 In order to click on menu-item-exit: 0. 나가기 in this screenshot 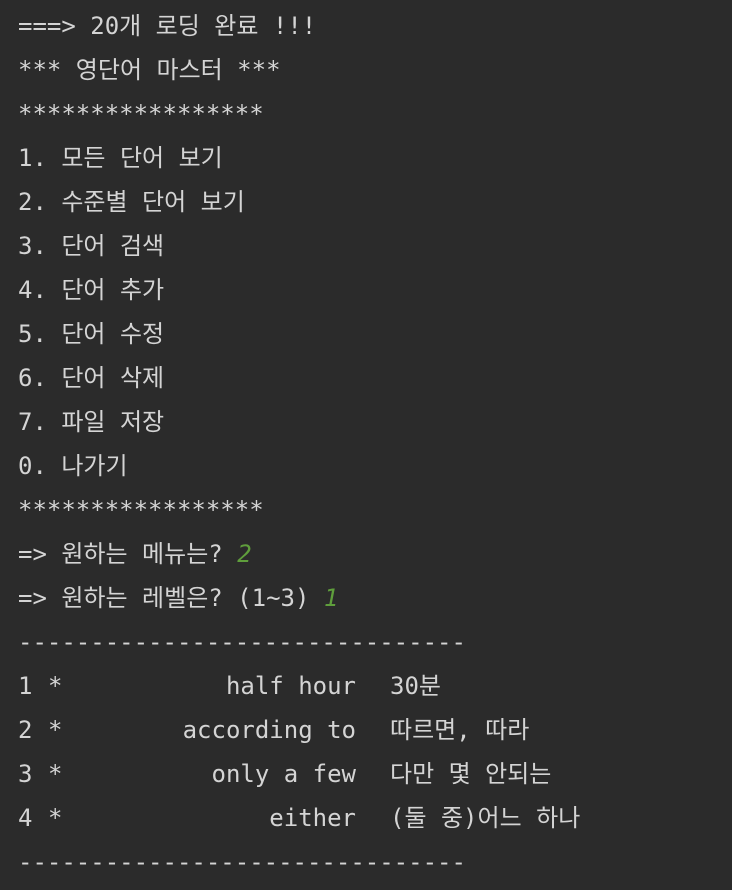, I will do `click(73, 466)`.